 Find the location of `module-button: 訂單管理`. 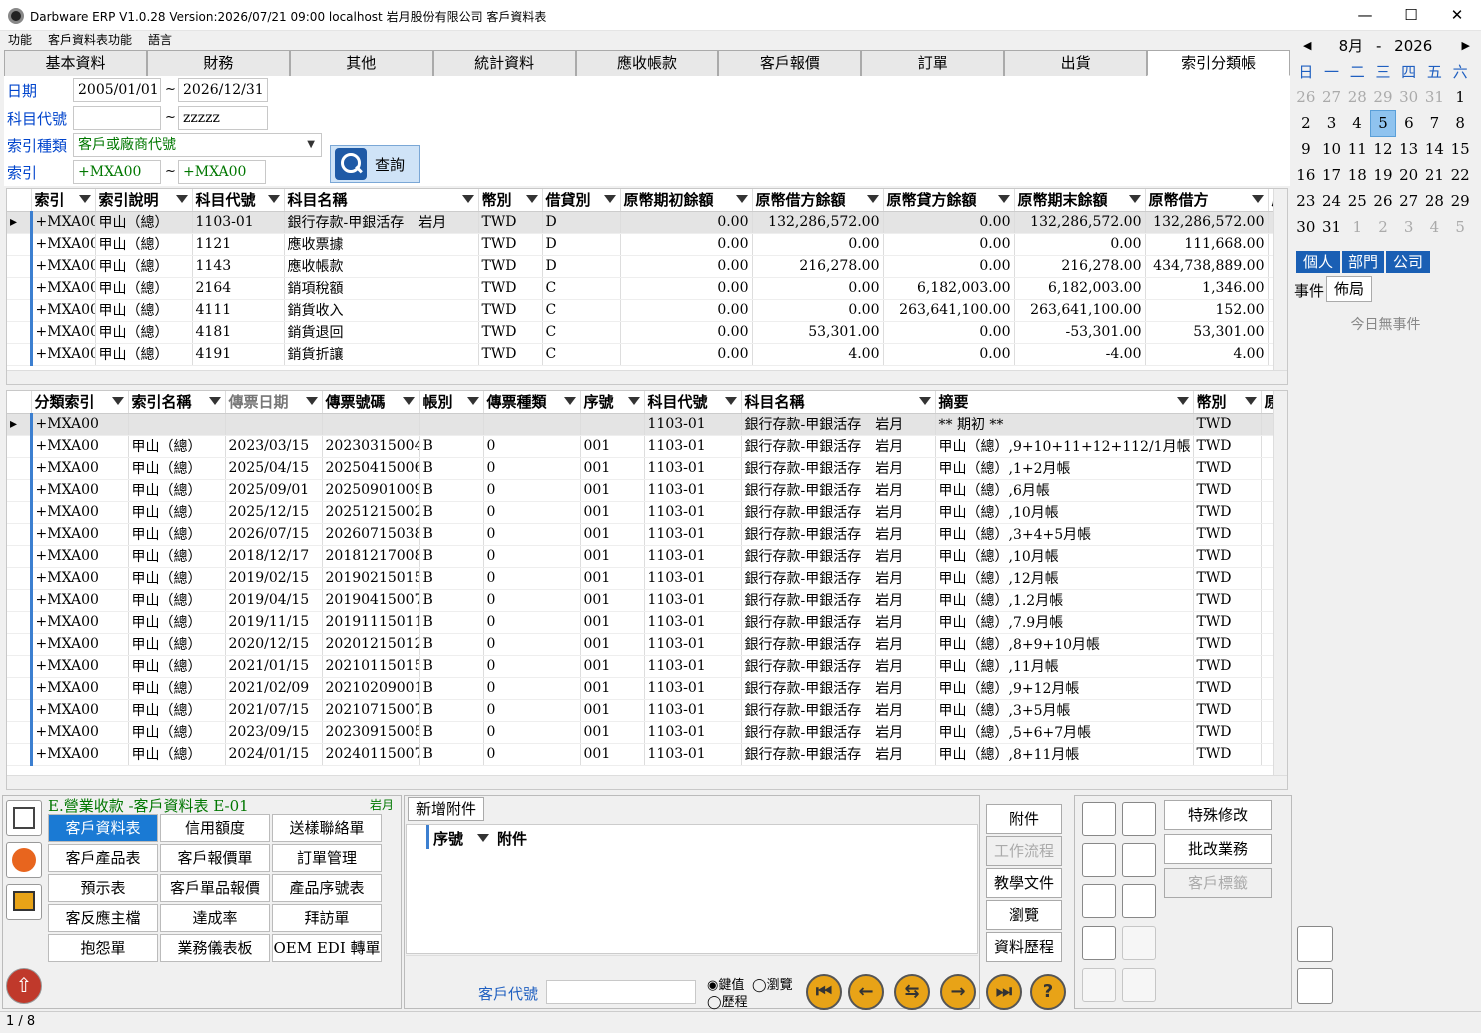

module-button: 訂單管理 is located at coordinates (327, 858).